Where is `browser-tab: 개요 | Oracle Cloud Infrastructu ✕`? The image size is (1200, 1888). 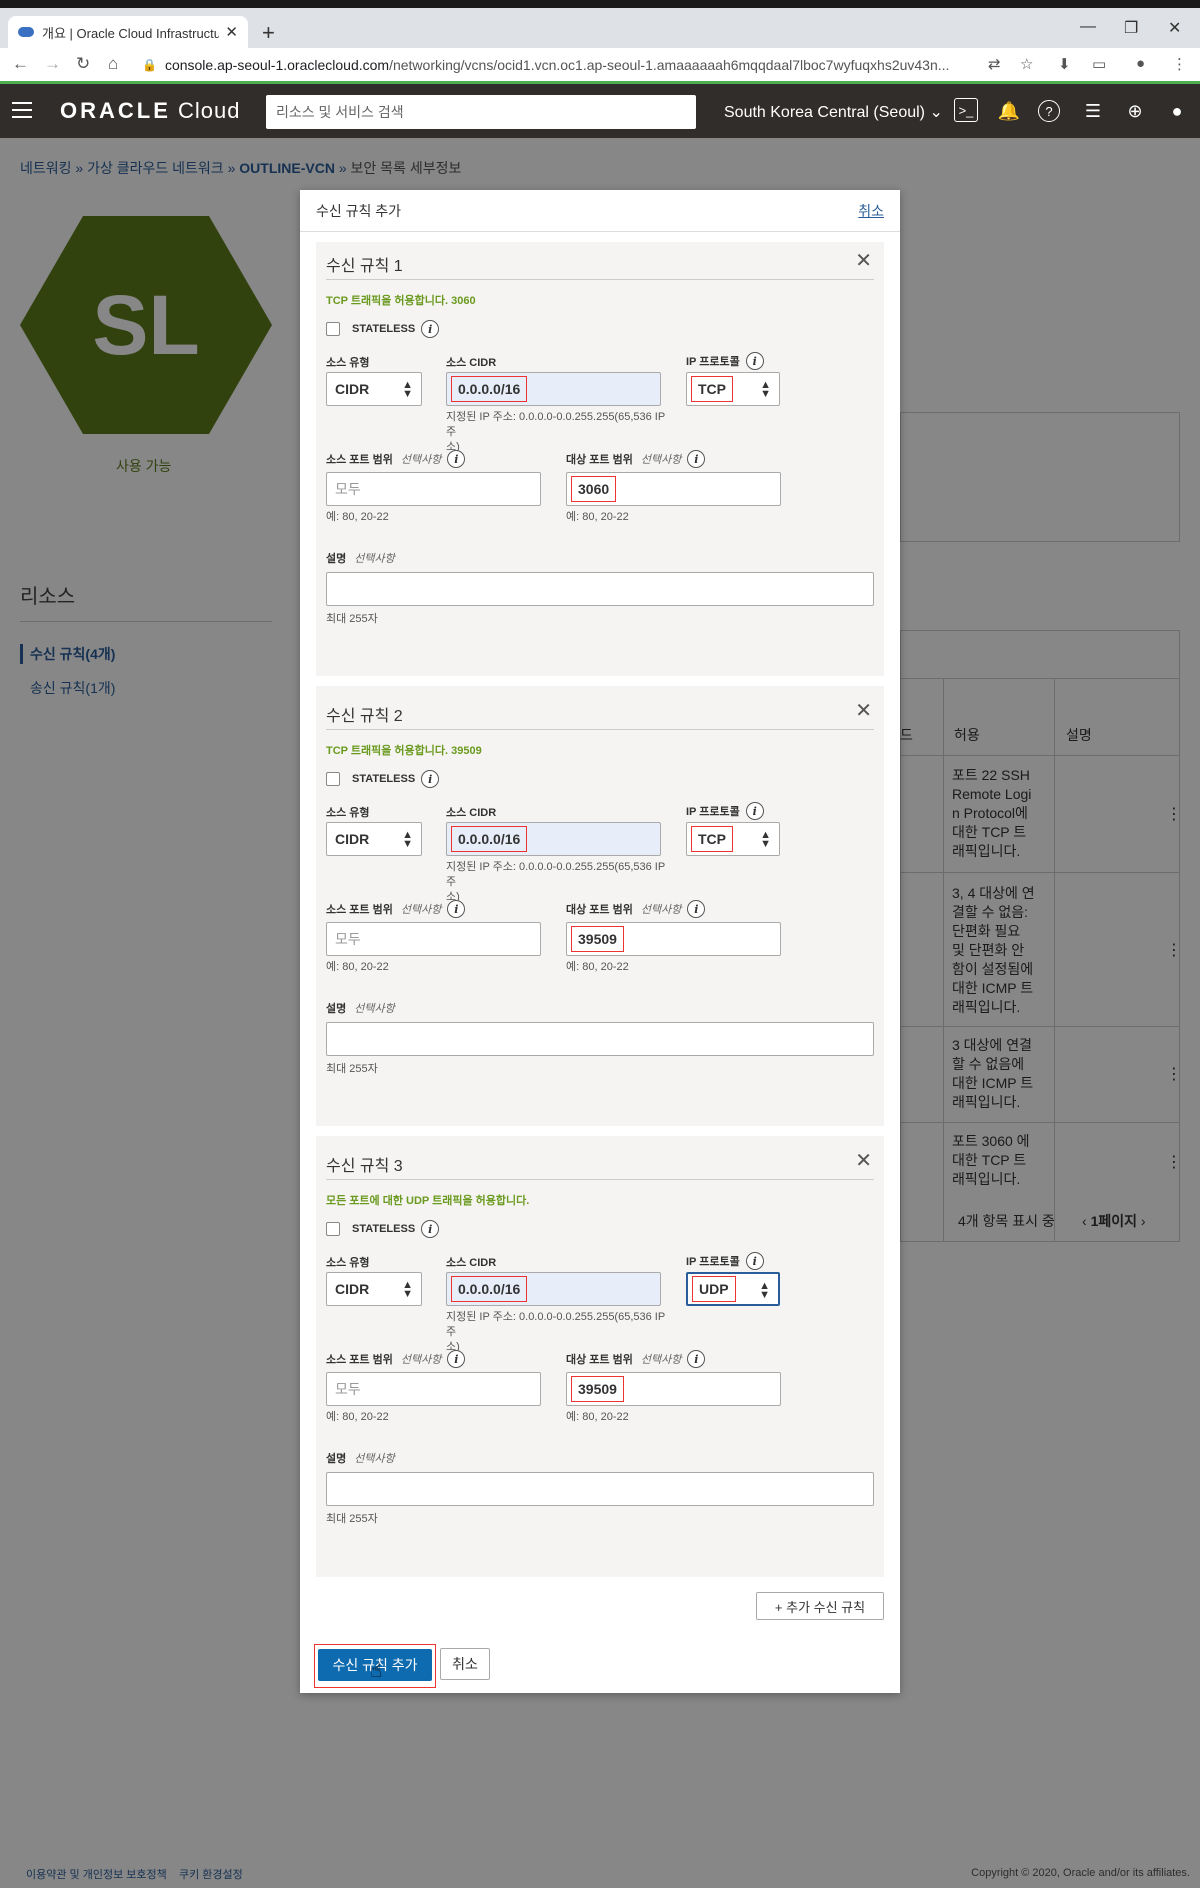 browser-tab: 개요 | Oracle Cloud Infrastructu ✕ is located at coordinates (128, 32).